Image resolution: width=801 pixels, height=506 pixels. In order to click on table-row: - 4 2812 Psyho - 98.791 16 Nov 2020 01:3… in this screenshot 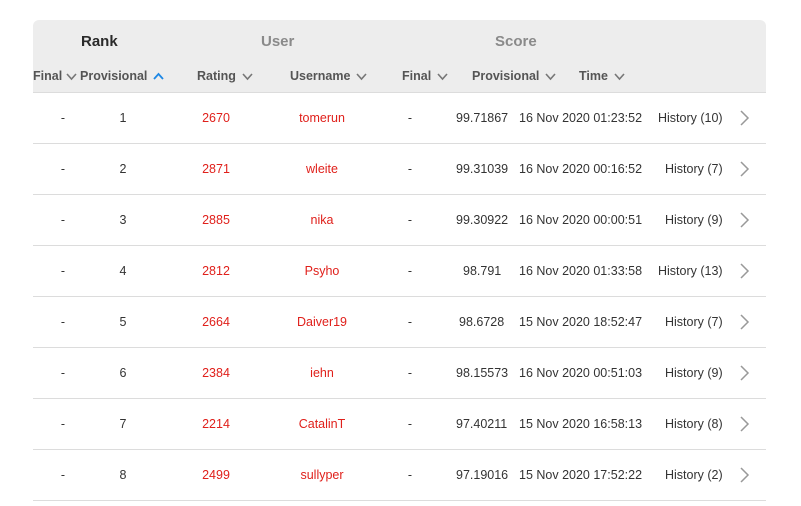, I will do `click(399, 271)`.